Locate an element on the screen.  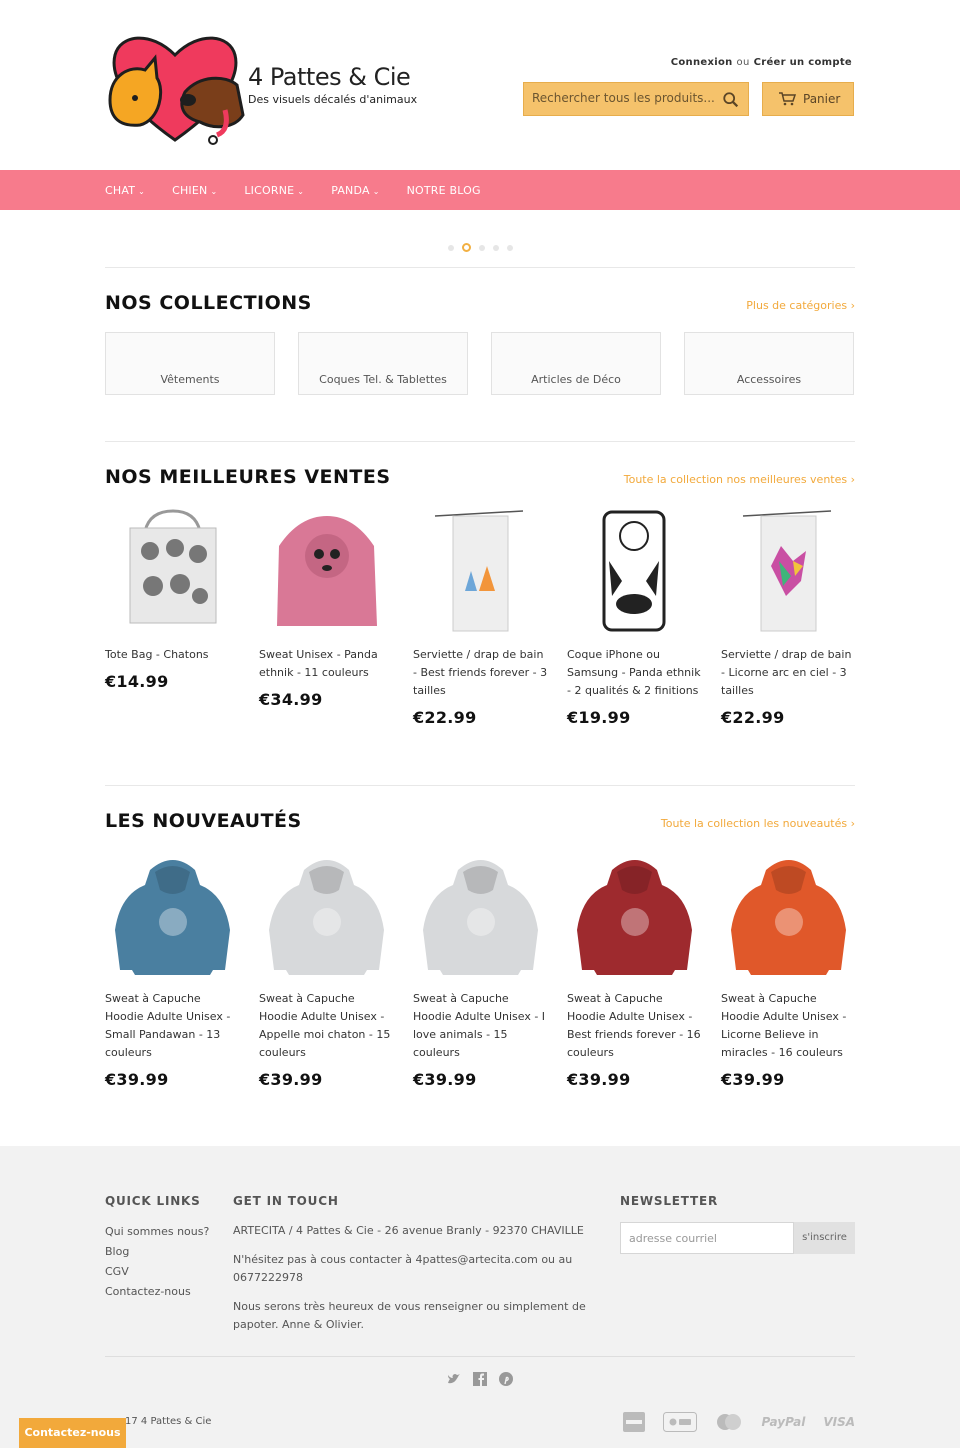
new-arrivals-link: Toute la collection les nouveautés › is located at coordinates (758, 823).